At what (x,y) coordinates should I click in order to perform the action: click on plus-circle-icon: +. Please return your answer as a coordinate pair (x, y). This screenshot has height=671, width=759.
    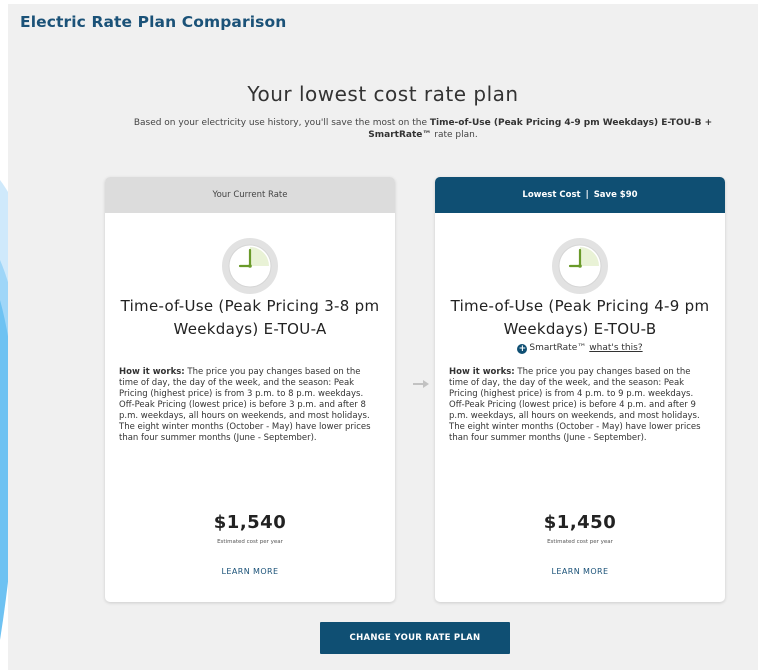
    Looking at the image, I should click on (522, 349).